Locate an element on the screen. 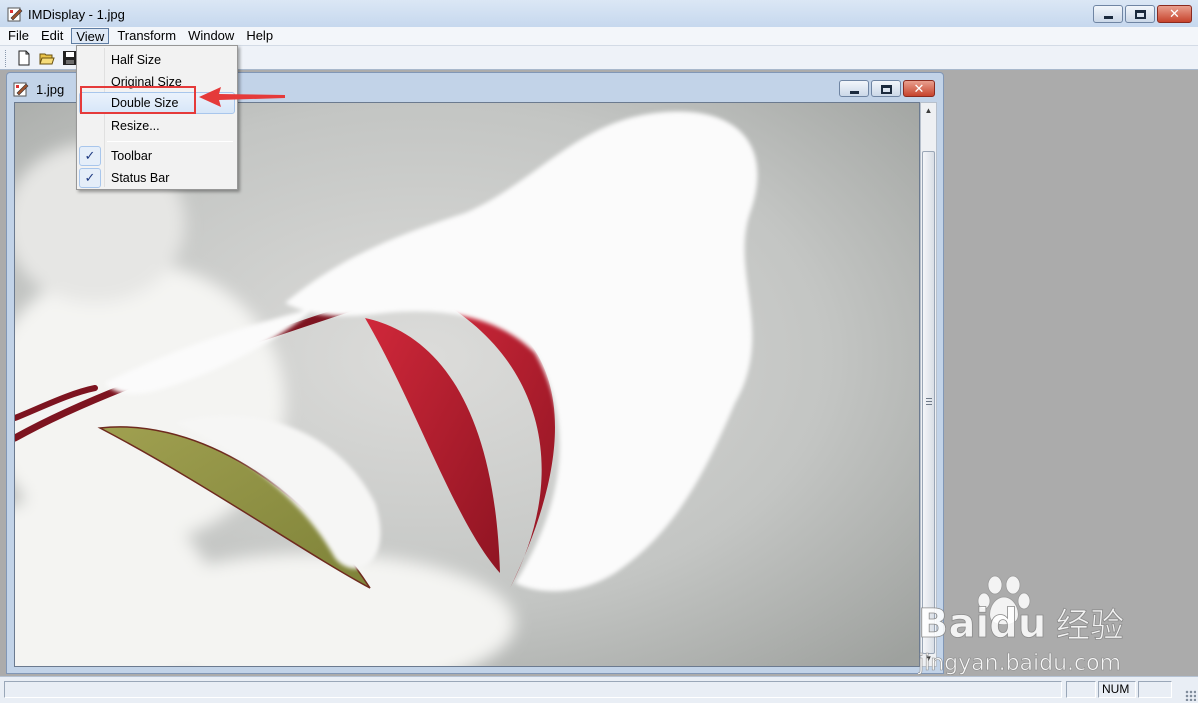 The image size is (1198, 703). toolbar-grip is located at coordinates (6, 58).